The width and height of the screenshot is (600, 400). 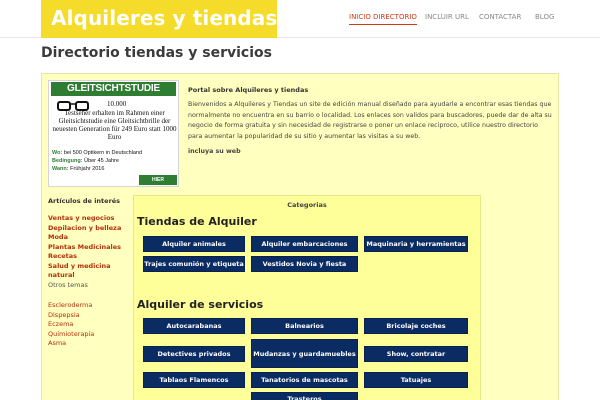 I want to click on sidebar-title: Artículos de interés, so click(x=84, y=201).